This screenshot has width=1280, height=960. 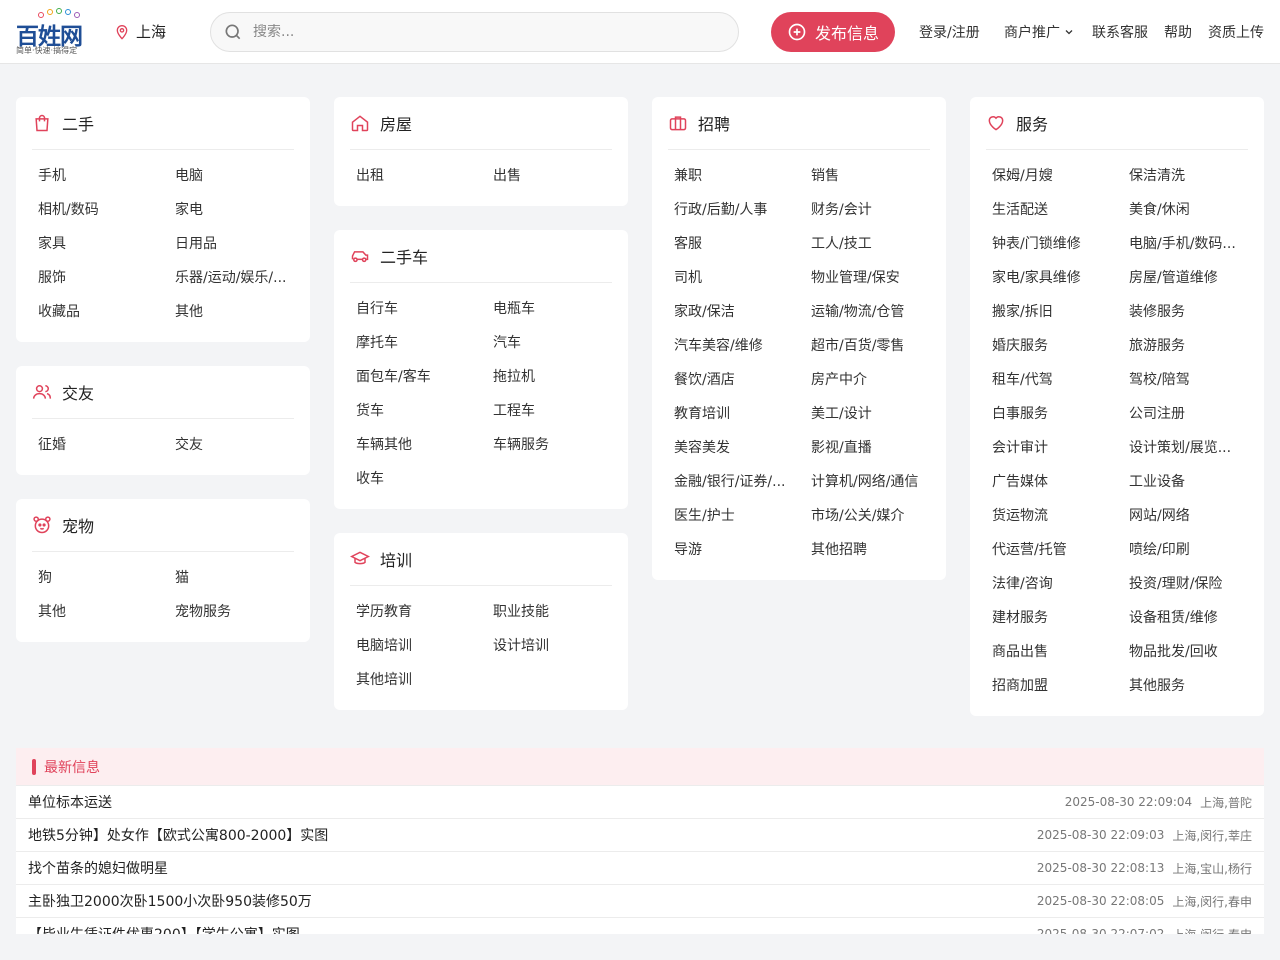 I want to click on category-link: 宠物服务, so click(x=234, y=612).